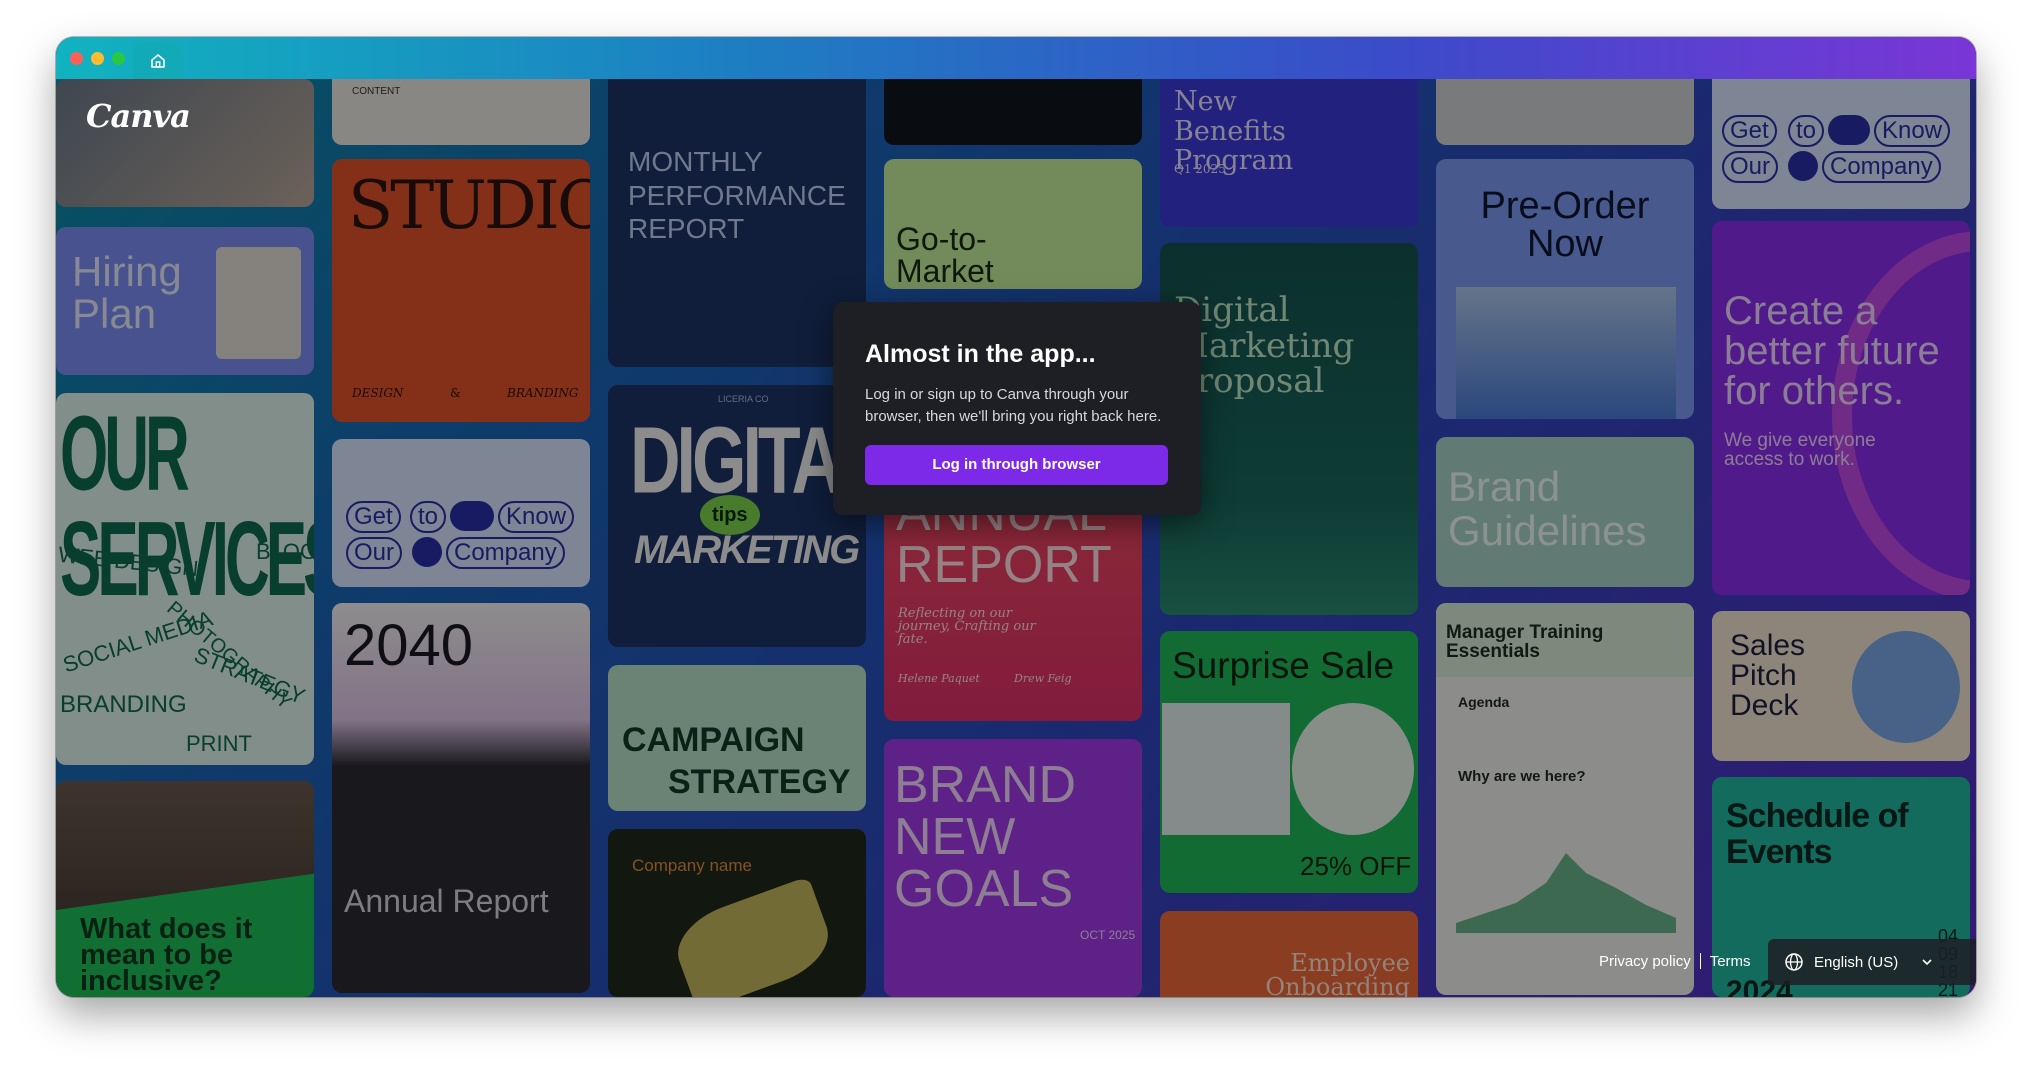 The image size is (2032, 1072). What do you see at coordinates (1750, 167) in the screenshot?
I see `gtk2-word: Our` at bounding box center [1750, 167].